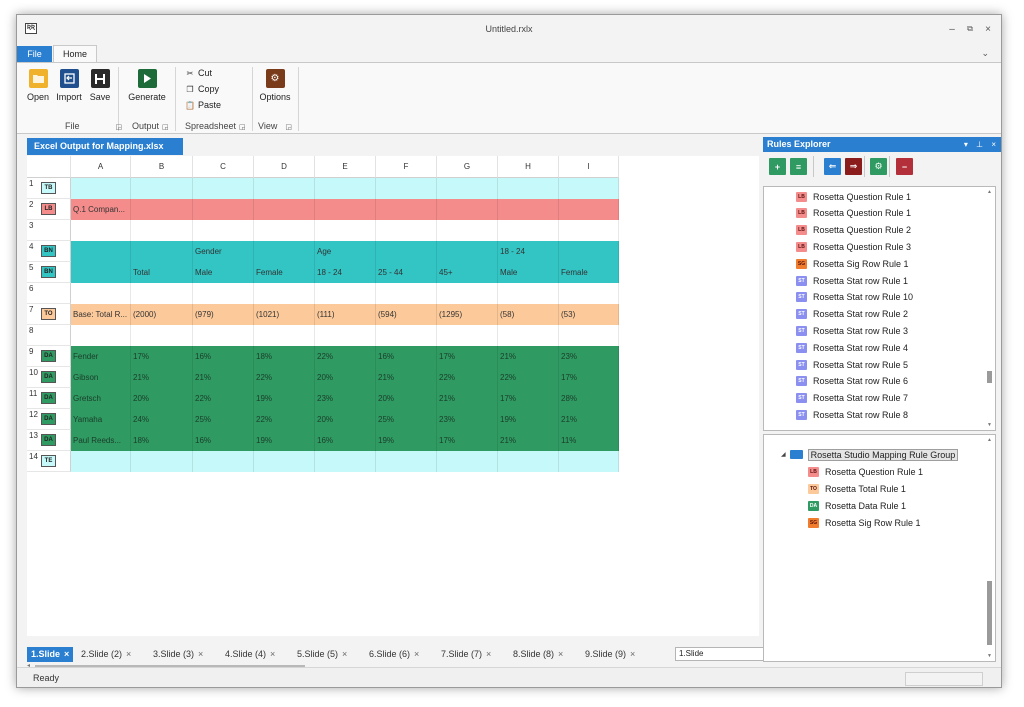 Image resolution: width=1024 pixels, height=707 pixels. Describe the element at coordinates (406, 314) in the screenshot. I see `grid-cell: (594)` at that location.